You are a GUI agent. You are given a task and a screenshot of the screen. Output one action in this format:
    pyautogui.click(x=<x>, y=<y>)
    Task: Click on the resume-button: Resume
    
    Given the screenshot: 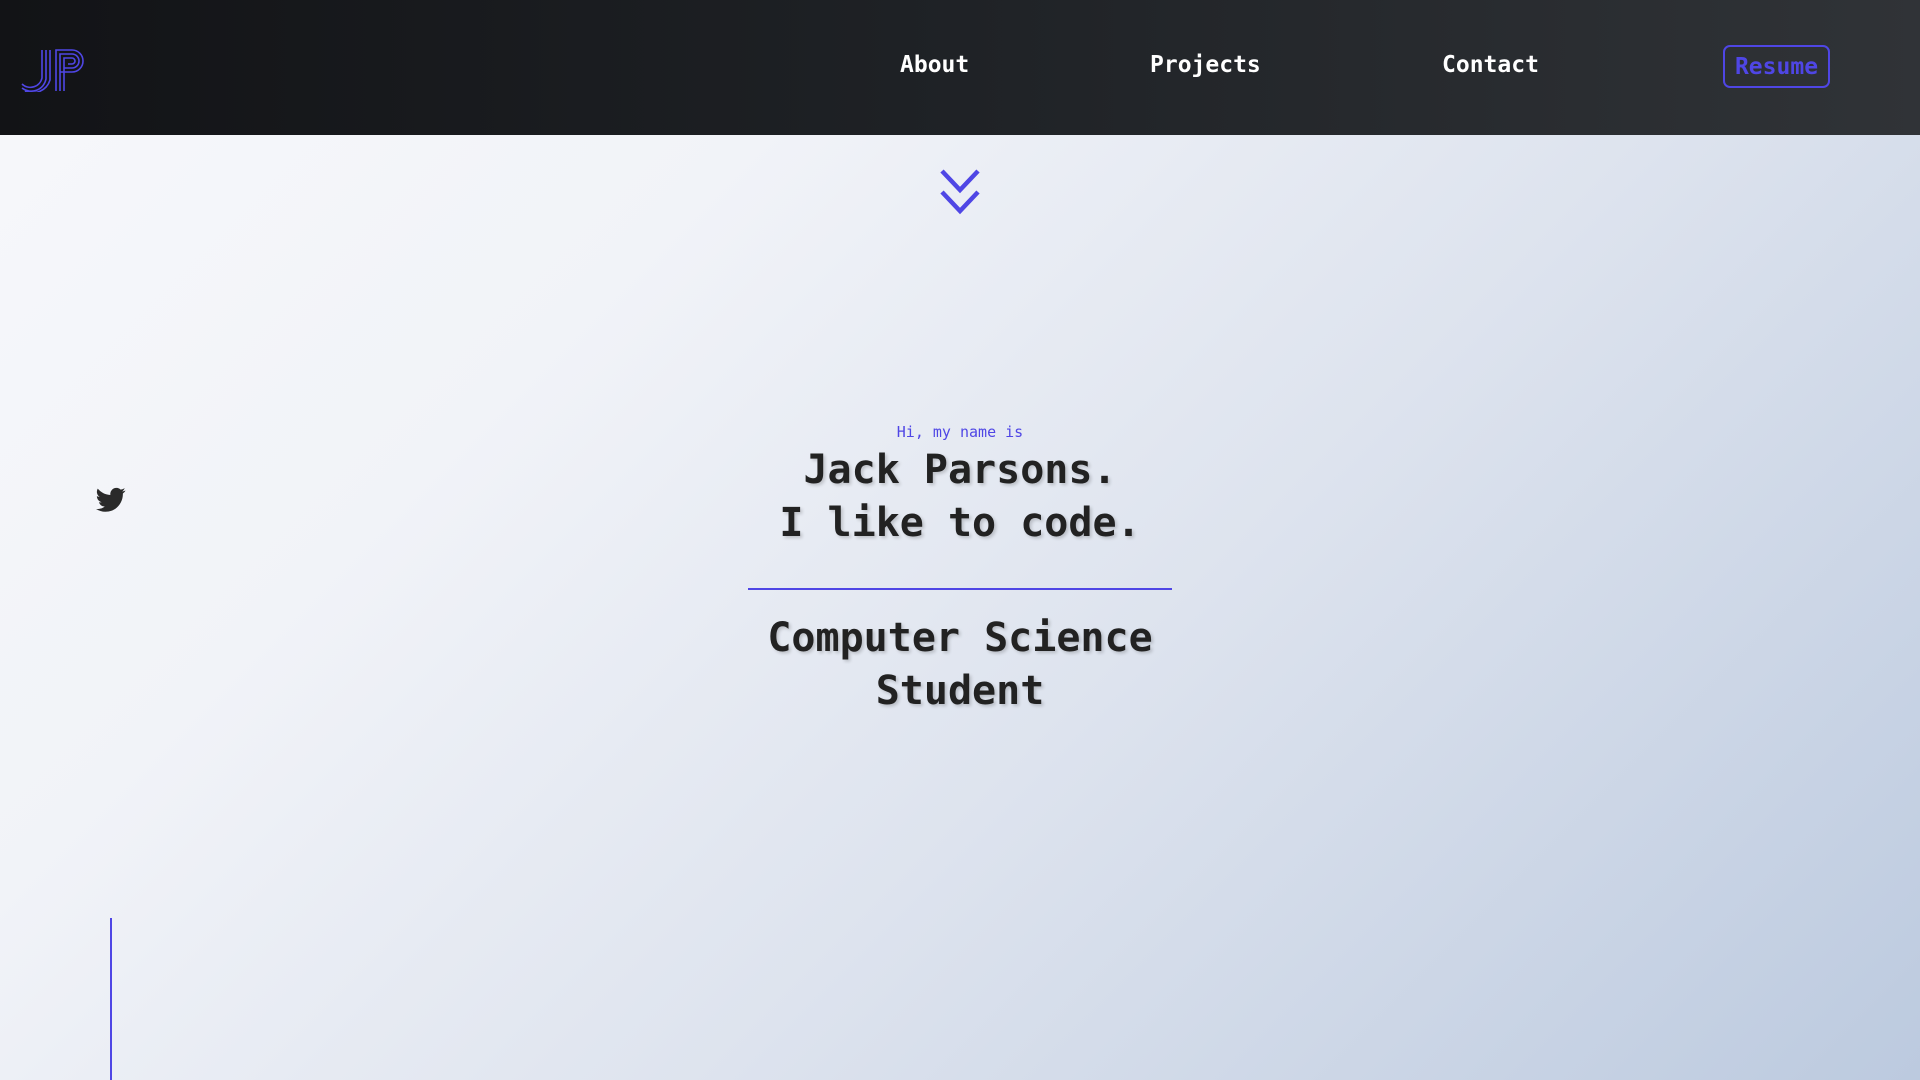 What is the action you would take?
    pyautogui.click(x=1776, y=66)
    